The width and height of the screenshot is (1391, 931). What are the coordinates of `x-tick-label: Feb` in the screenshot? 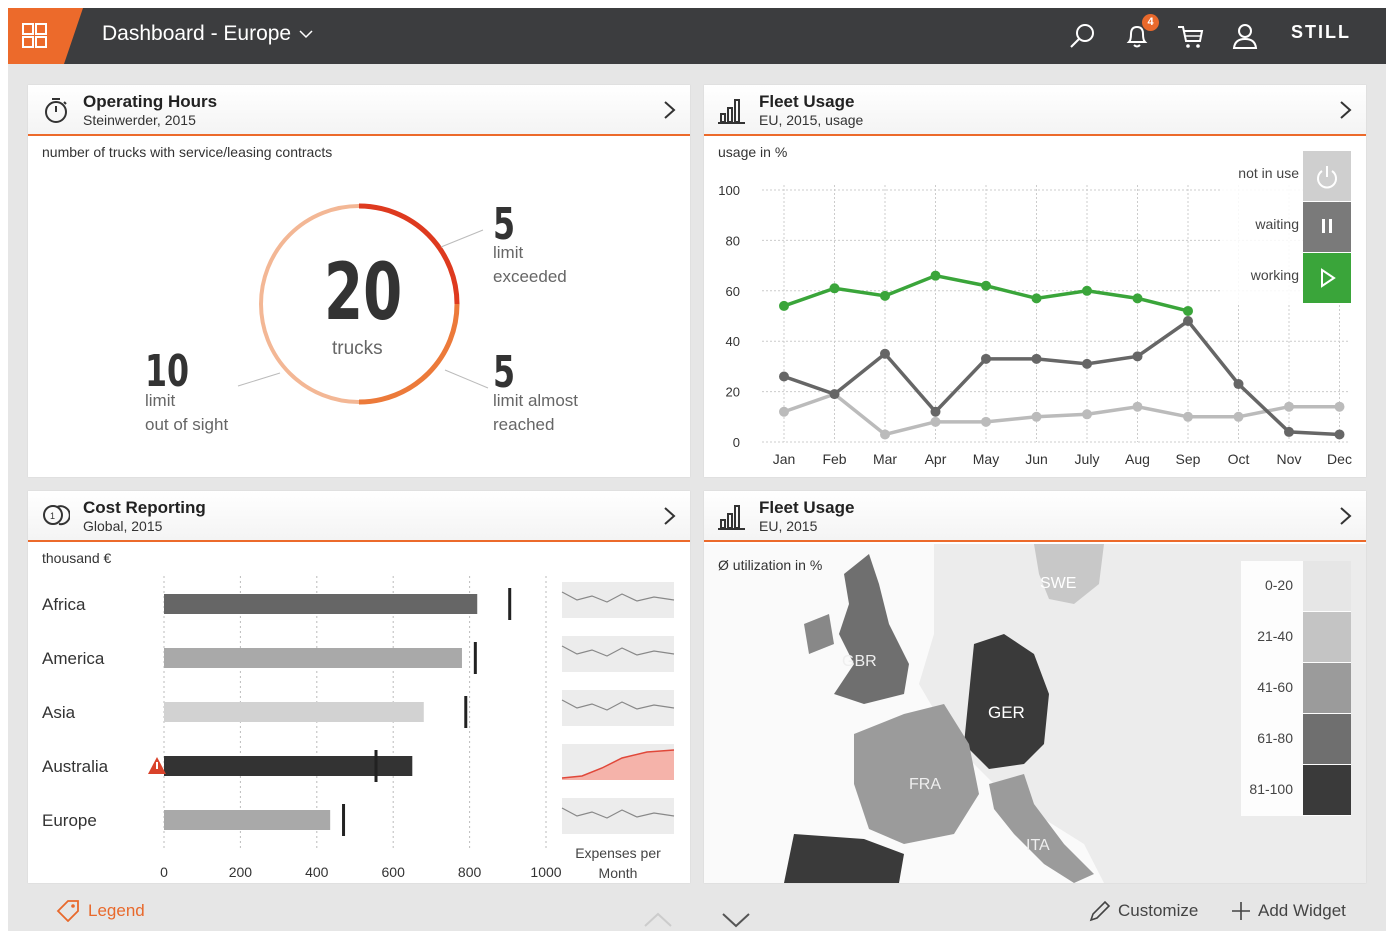 It's located at (834, 459).